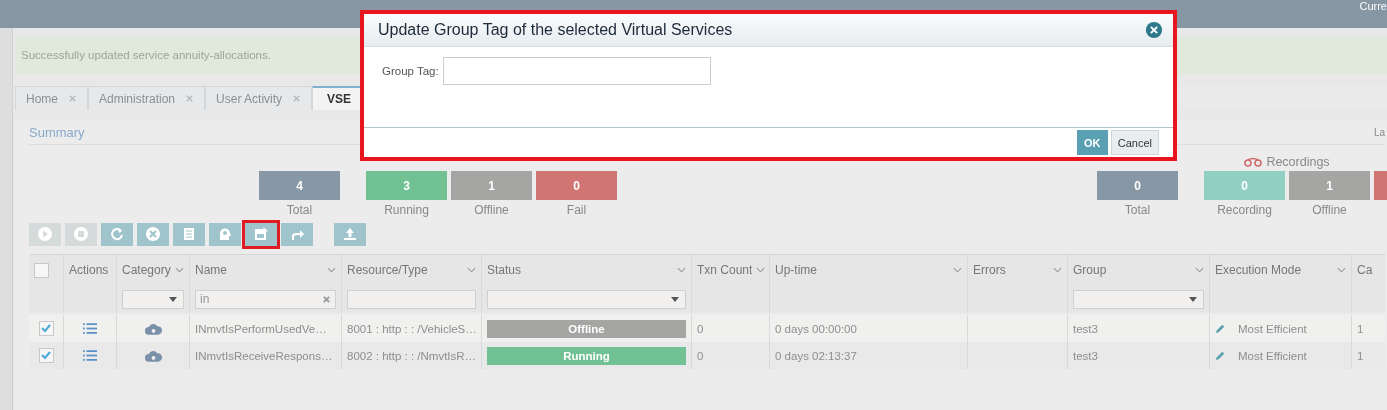 The image size is (1387, 410). I want to click on summary-title: Summary, so click(57, 132).